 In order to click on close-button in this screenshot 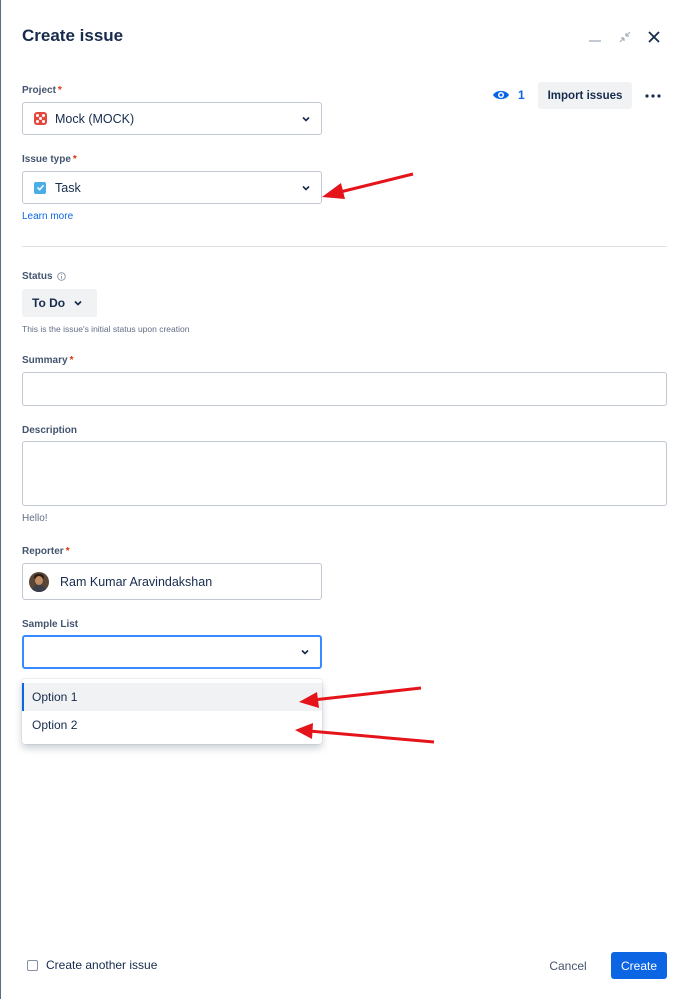, I will do `click(654, 37)`.